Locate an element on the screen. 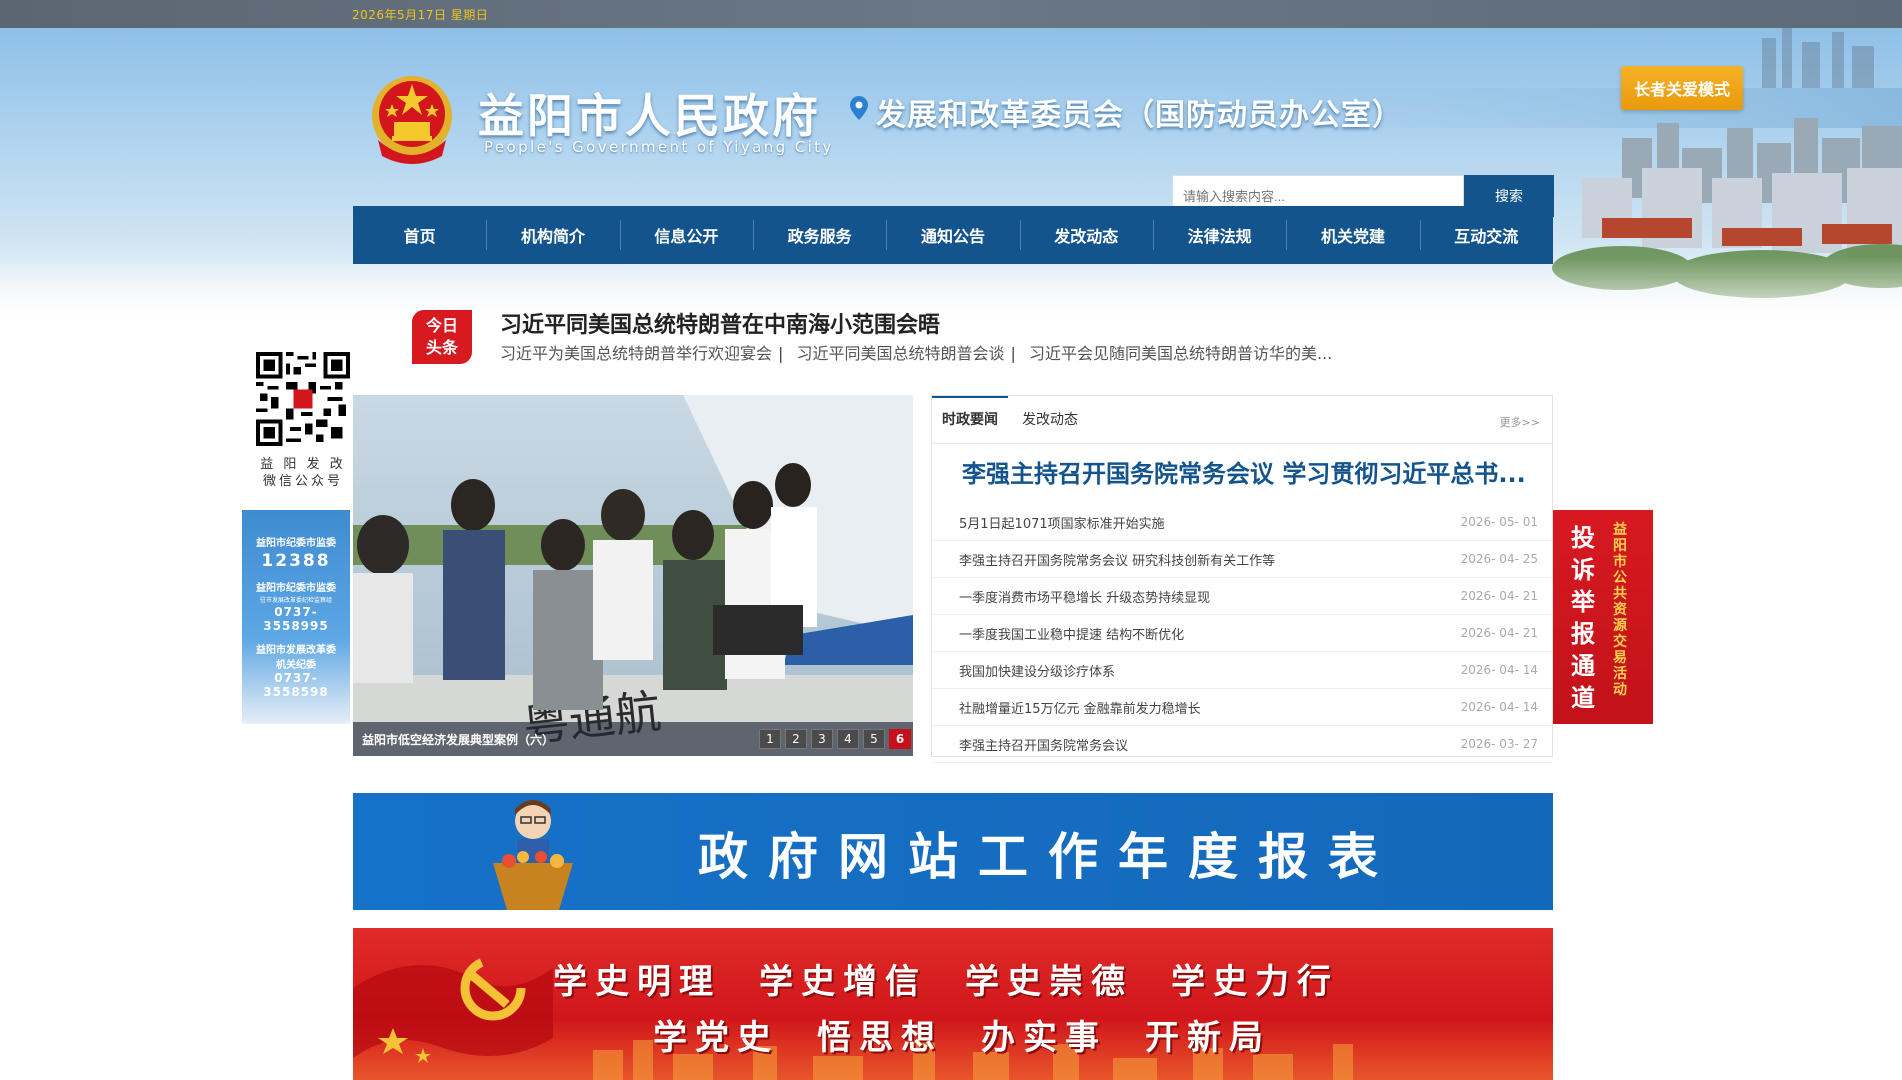 The height and width of the screenshot is (1080, 1902). site-subtitle: People's Government of Yiyang City is located at coordinates (659, 147).